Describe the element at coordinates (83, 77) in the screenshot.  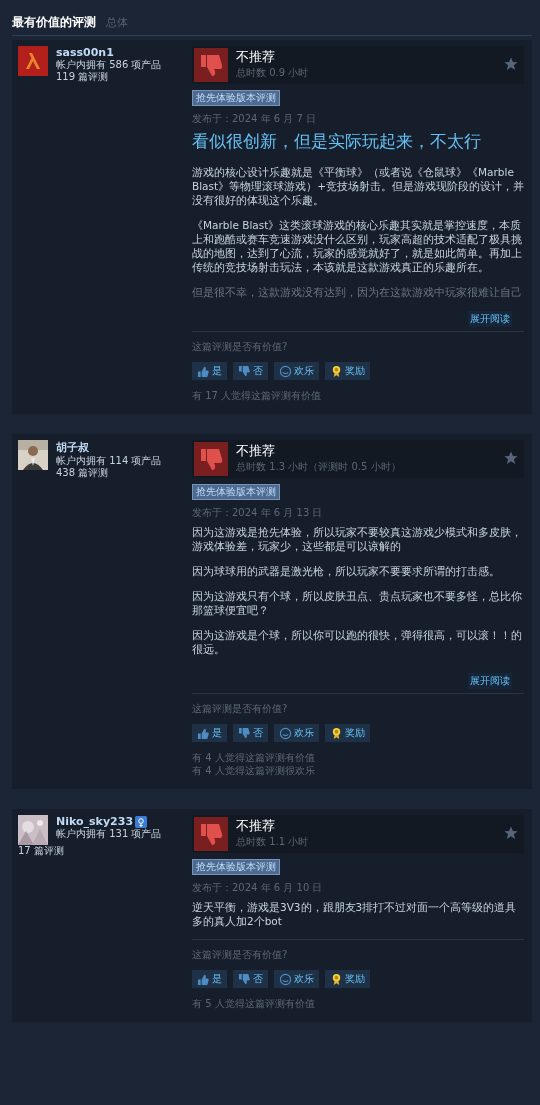
I see `review-count: 119 篇评测` at that location.